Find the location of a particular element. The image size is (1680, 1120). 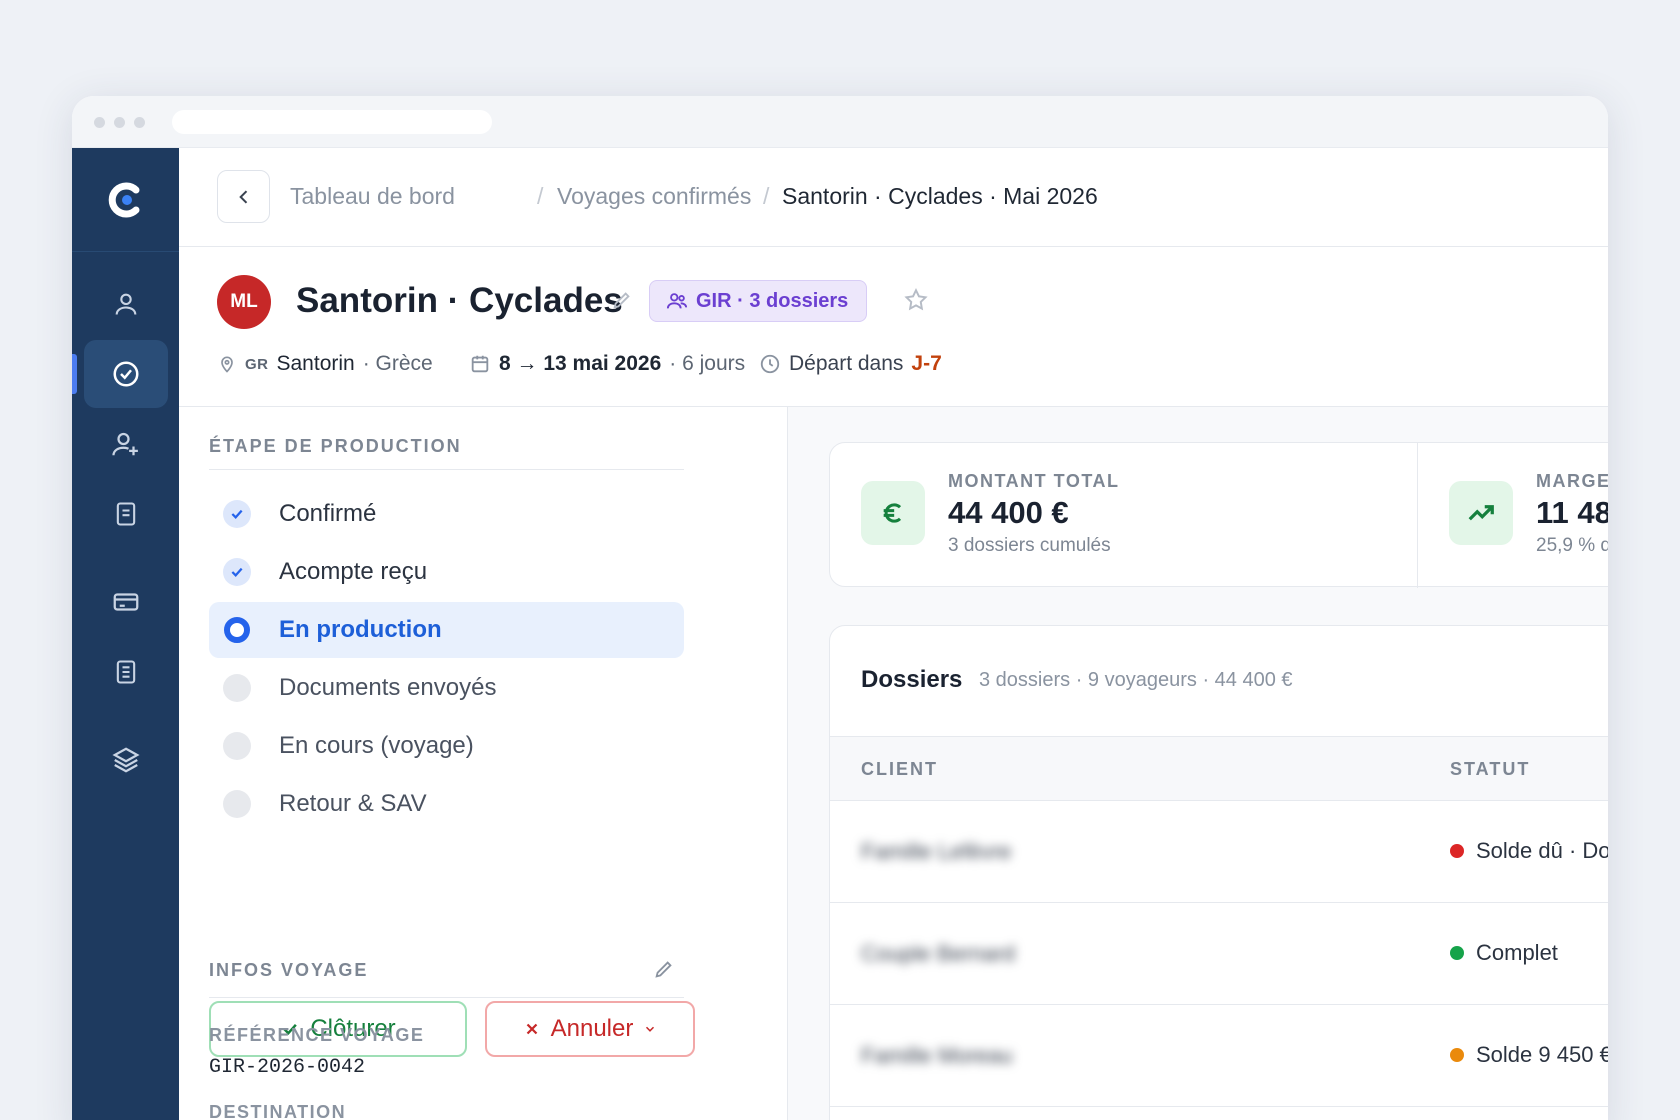

nav-confirmed-trips is located at coordinates (126, 374).